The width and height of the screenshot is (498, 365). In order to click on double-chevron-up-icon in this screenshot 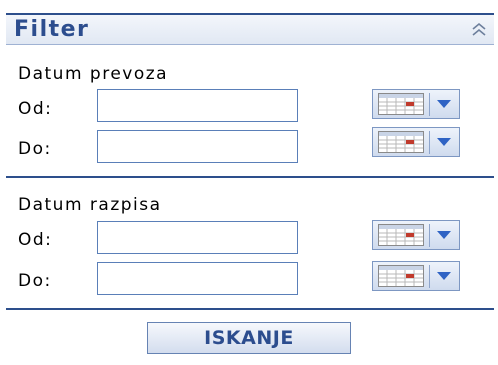, I will do `click(479, 30)`.